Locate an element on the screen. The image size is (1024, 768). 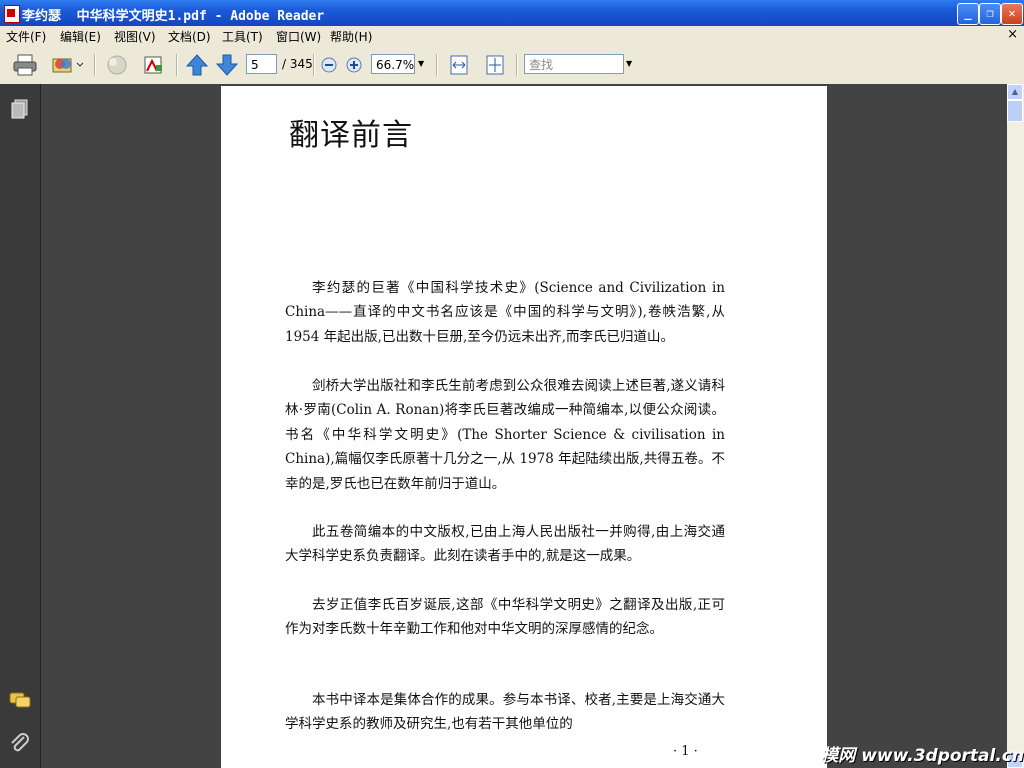
close-document-button: × is located at coordinates (1012, 34).